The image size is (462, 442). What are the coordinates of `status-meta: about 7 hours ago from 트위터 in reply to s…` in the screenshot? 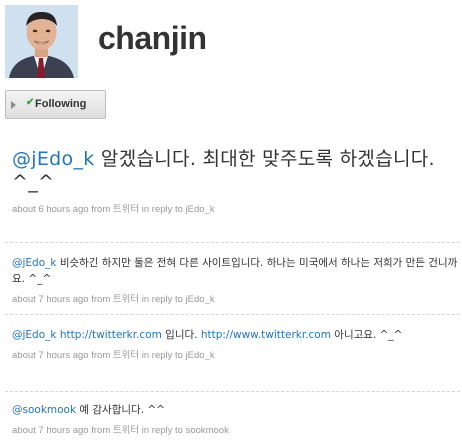 It's located at (236, 429).